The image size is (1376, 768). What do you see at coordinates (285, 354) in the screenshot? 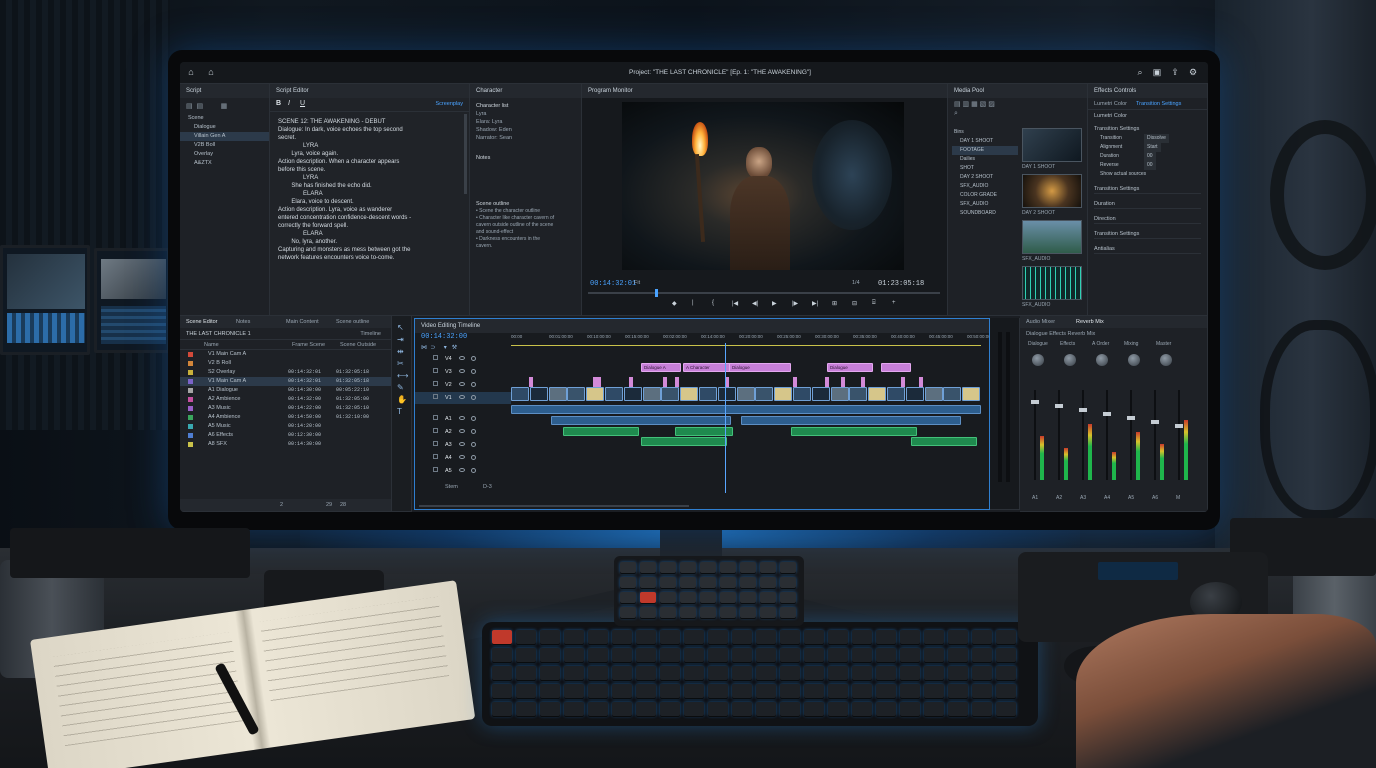
I see `scene-row: V1 Main Cam A` at bounding box center [285, 354].